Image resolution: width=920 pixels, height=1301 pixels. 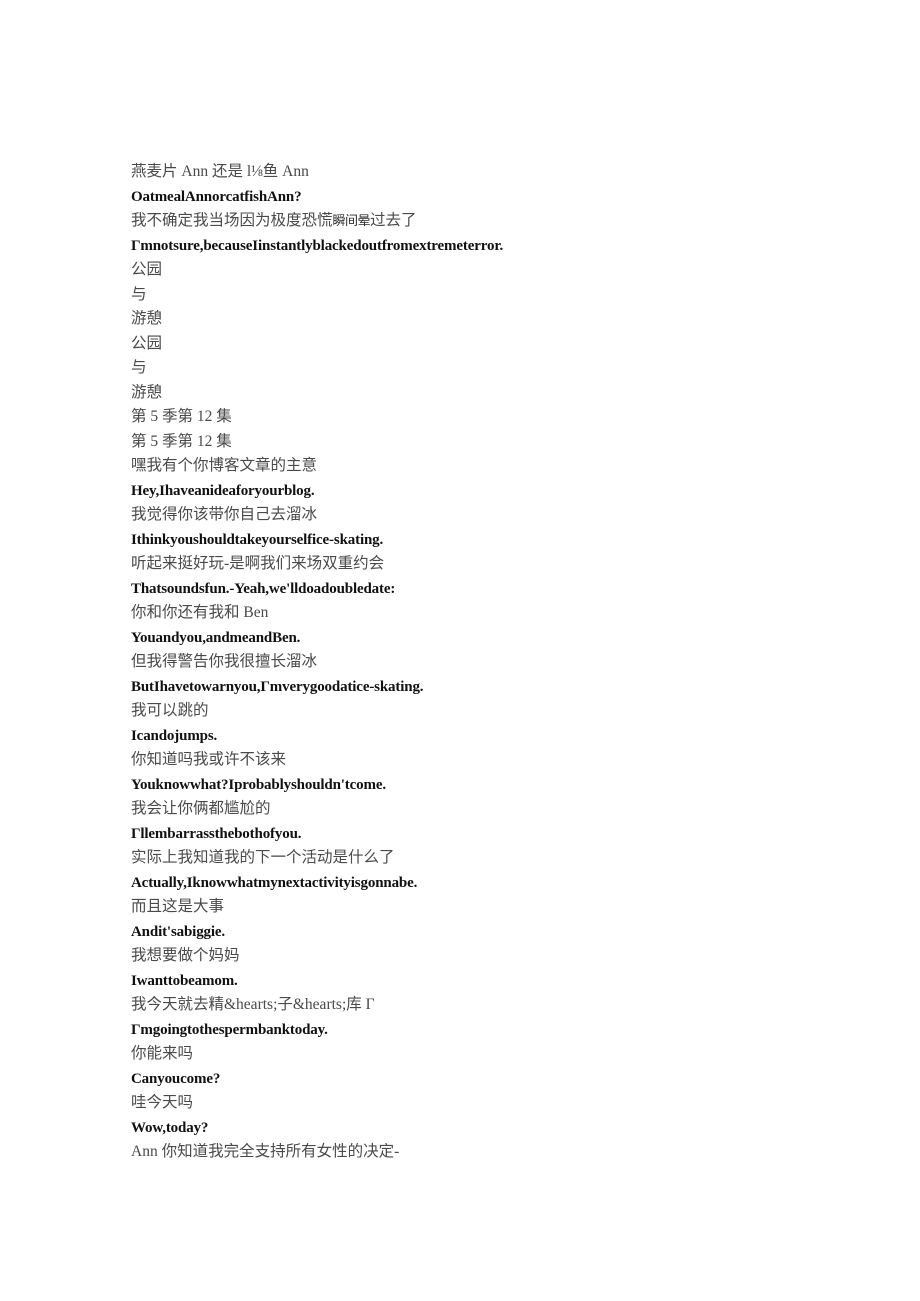 I want to click on line-text-tail: 过去了, so click(x=393, y=220).